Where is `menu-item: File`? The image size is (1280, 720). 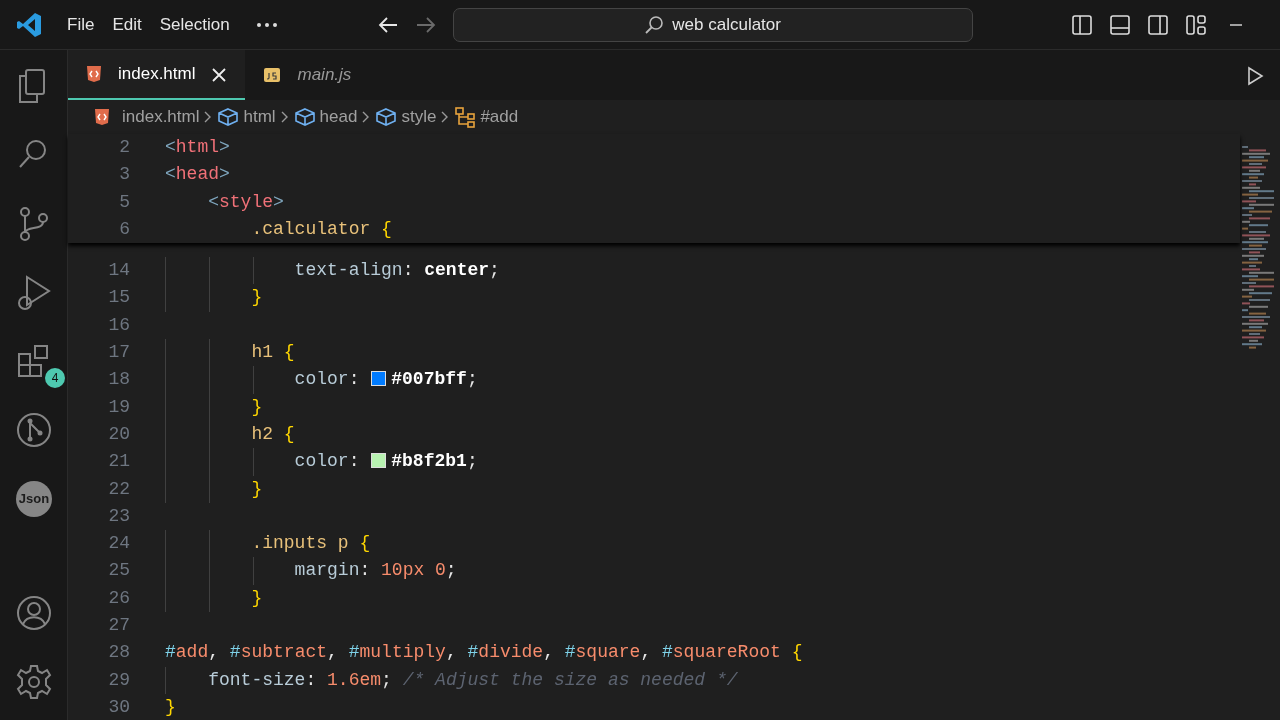
menu-item: File is located at coordinates (81, 24).